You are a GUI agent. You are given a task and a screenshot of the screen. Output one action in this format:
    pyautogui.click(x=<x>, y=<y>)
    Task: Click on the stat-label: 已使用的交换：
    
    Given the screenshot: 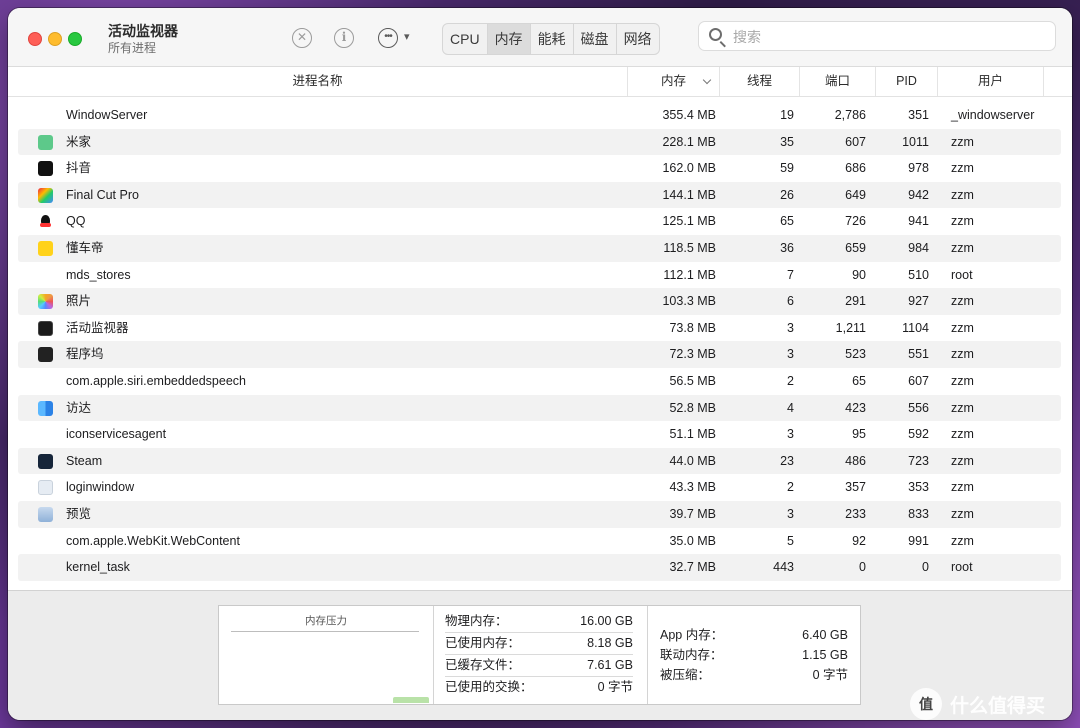 What is the action you would take?
    pyautogui.click(x=489, y=687)
    